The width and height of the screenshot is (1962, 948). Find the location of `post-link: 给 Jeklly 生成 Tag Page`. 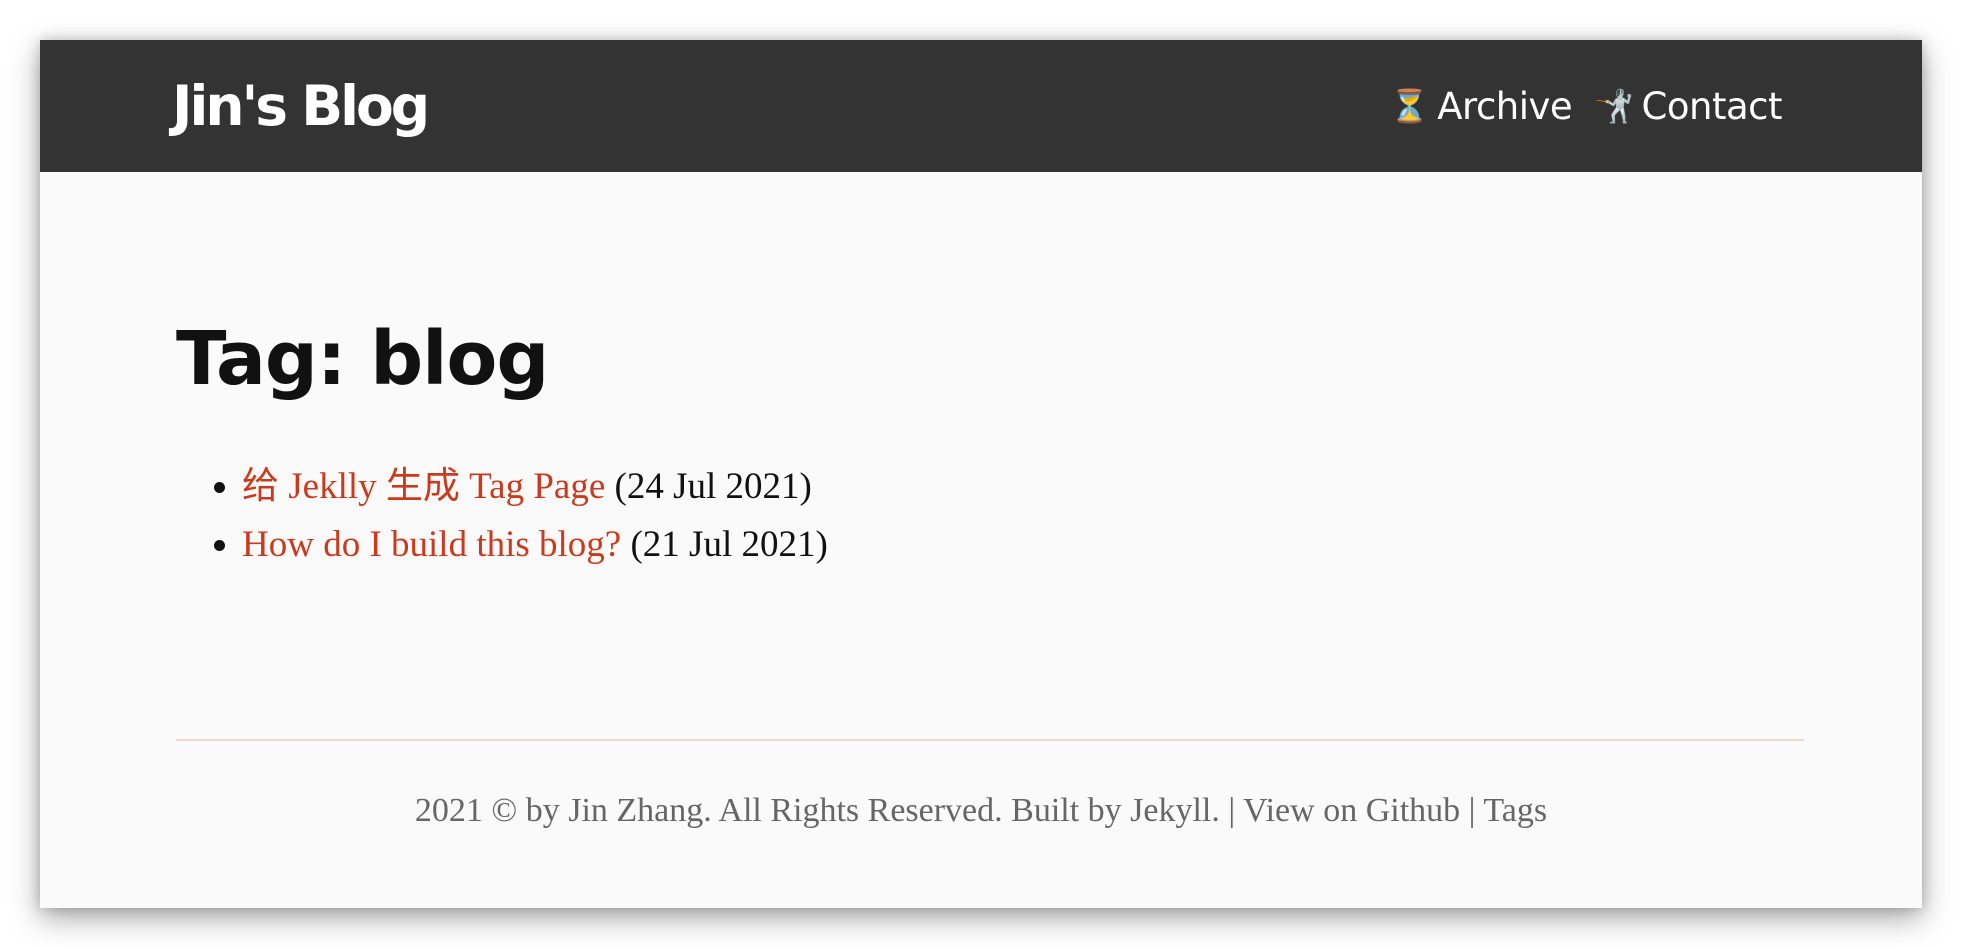

post-link: 给 Jeklly 生成 Tag Page is located at coordinates (423, 486).